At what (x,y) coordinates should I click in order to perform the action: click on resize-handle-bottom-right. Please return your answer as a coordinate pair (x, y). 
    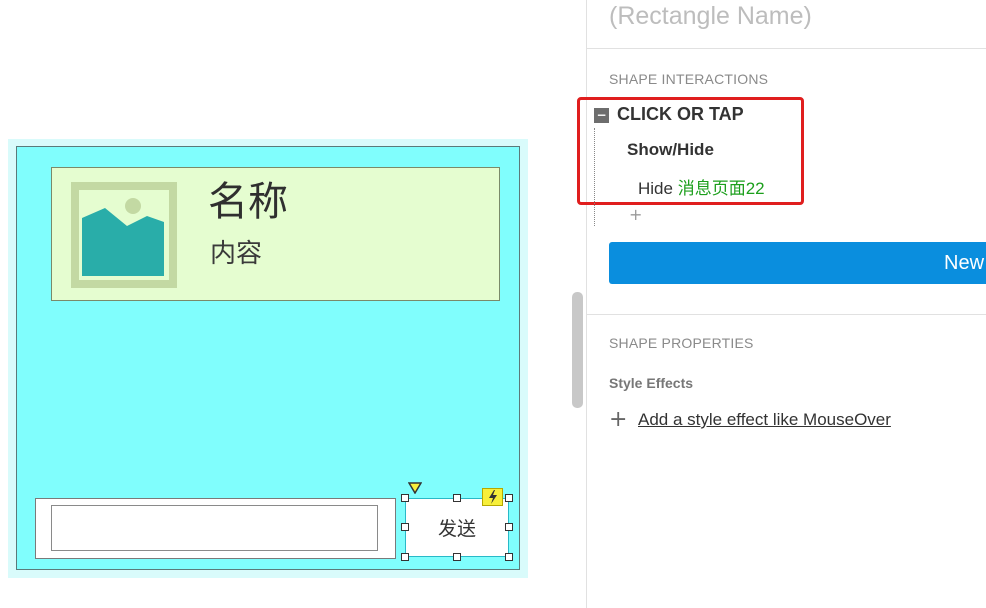
    Looking at the image, I should click on (509, 557).